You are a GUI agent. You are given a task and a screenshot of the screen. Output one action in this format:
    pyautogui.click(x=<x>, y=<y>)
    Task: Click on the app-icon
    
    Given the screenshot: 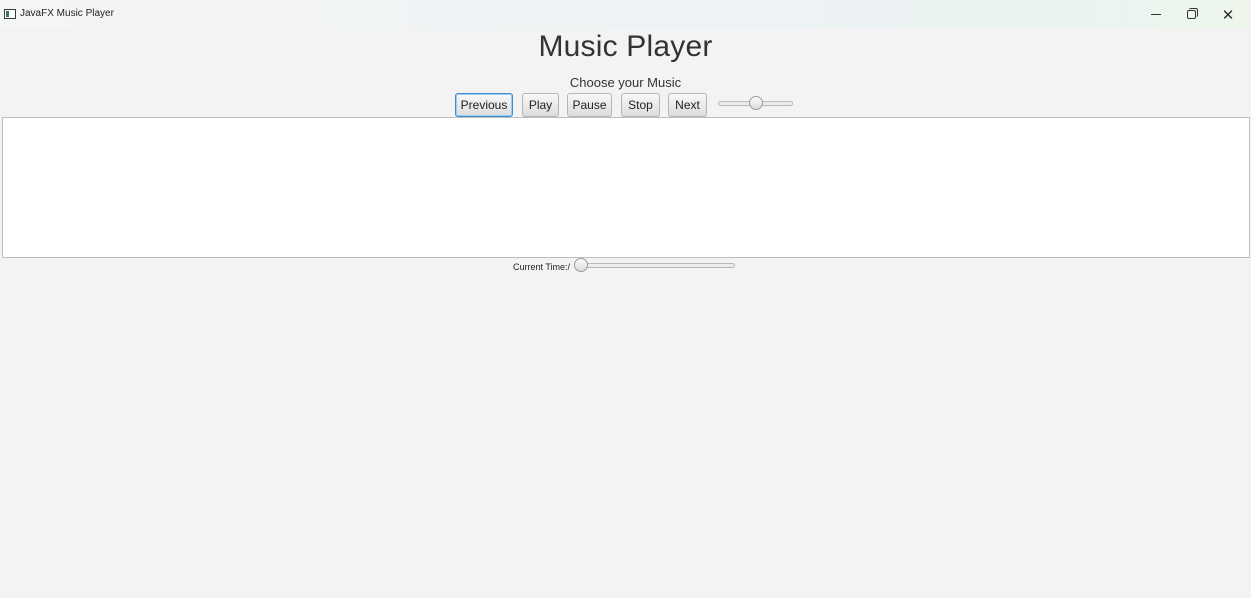 What is the action you would take?
    pyautogui.click(x=10, y=14)
    